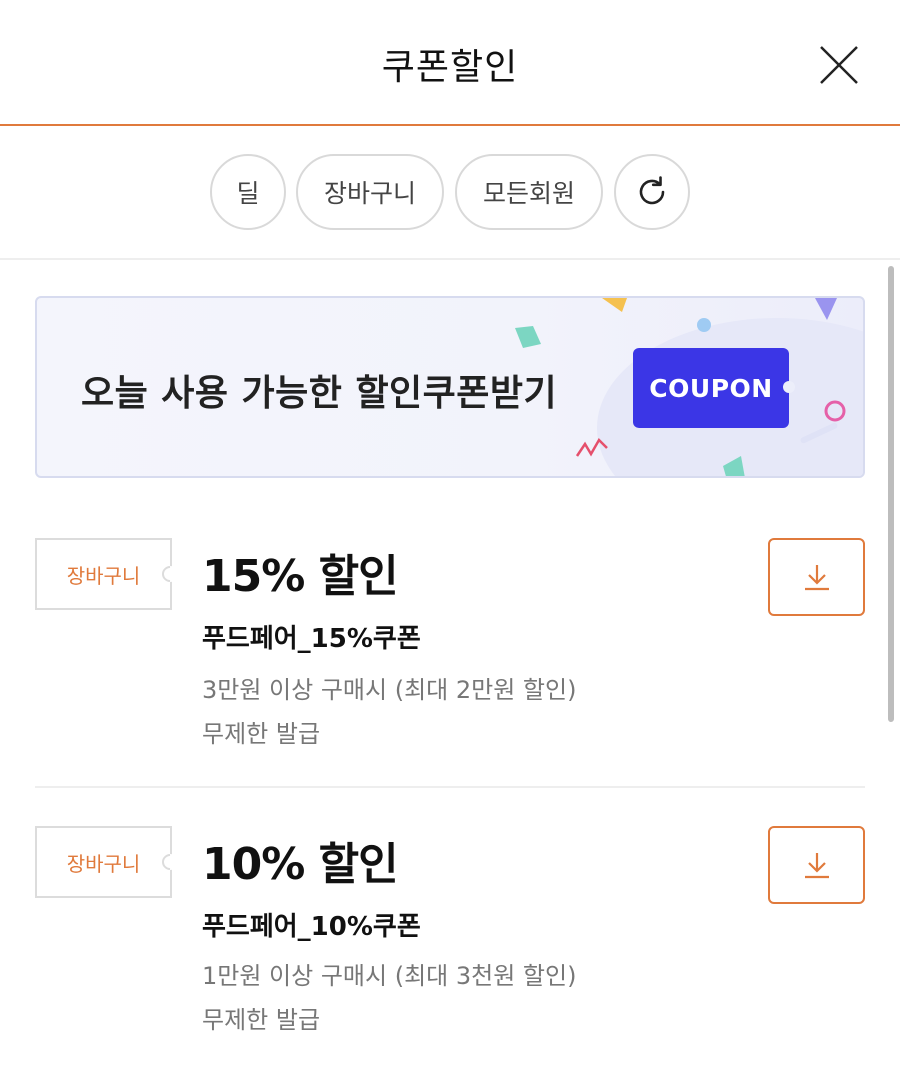 This screenshot has height=1071, width=900. What do you see at coordinates (450, 193) in the screenshot?
I see `filter-bar: 딜 장바구니 모든회원` at bounding box center [450, 193].